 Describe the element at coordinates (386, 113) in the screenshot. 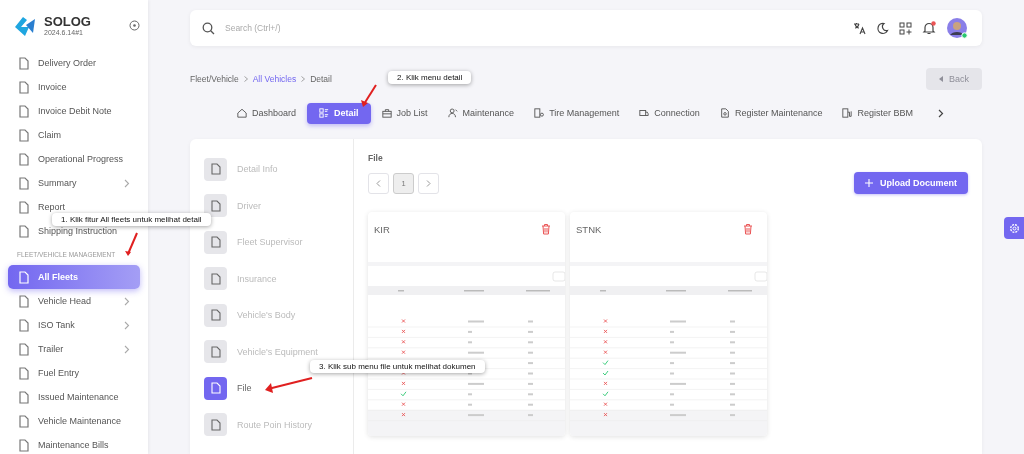

I see `briefcase-icon` at that location.